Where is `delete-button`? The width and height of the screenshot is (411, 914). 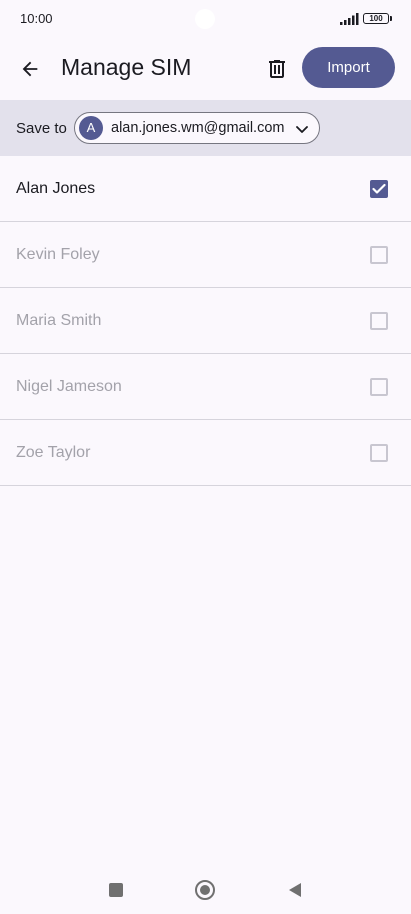 delete-button is located at coordinates (277, 69).